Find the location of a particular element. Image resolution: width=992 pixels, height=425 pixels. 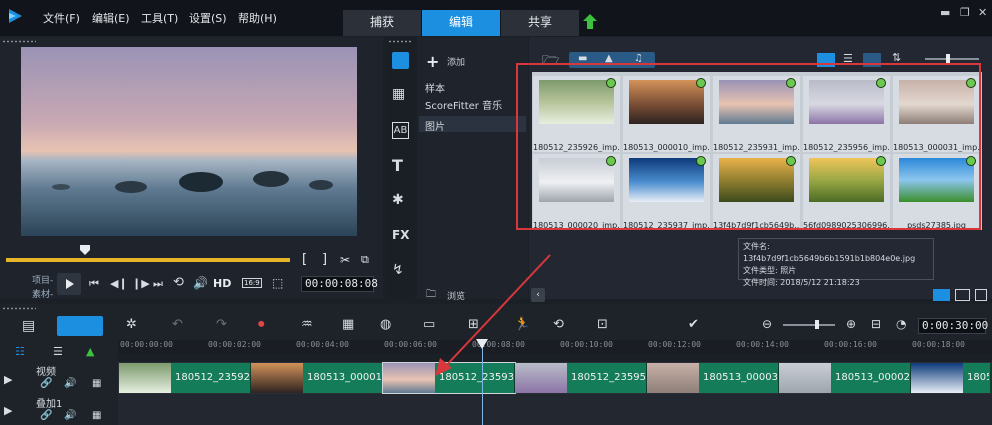

add-icon: + is located at coordinates (432, 61).